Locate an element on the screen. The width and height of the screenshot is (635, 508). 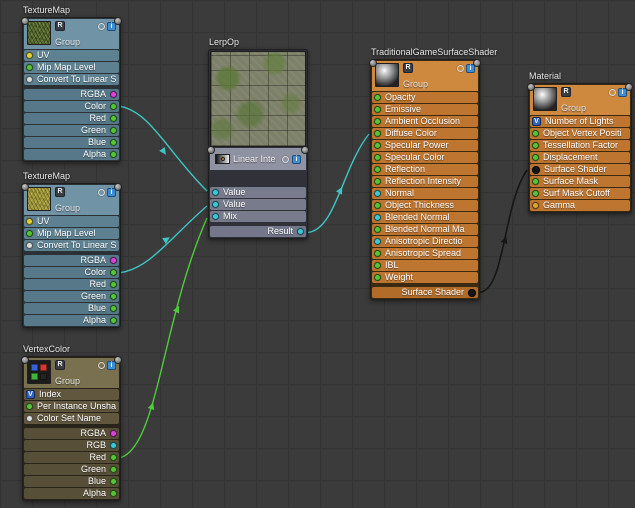
port-label: UV is located at coordinates (43, 55).